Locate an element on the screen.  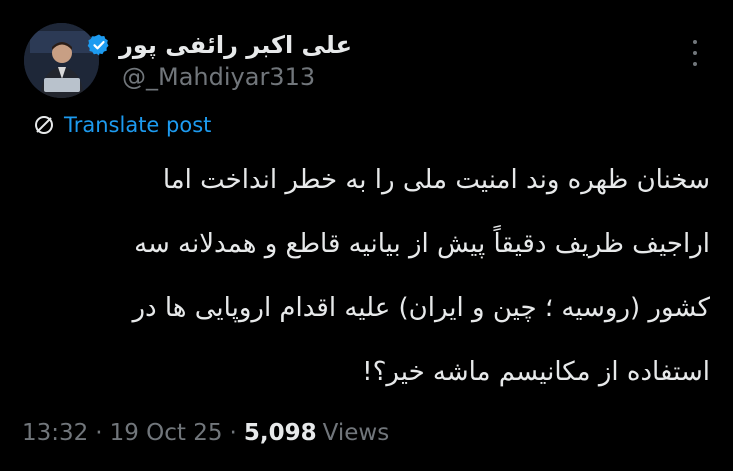
translate-post-label: Translate post is located at coordinates (138, 125).